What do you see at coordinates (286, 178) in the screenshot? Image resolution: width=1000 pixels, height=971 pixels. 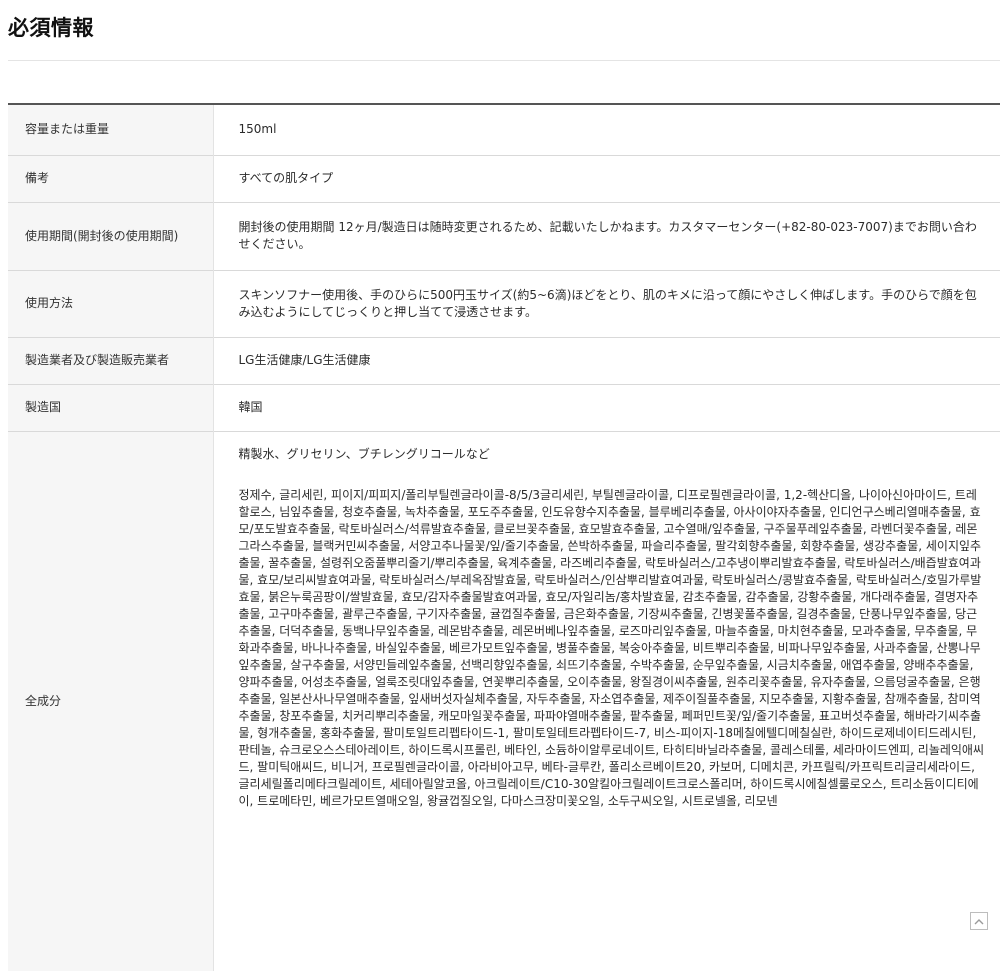 I see `row-value: すべての肌タイプ` at bounding box center [286, 178].